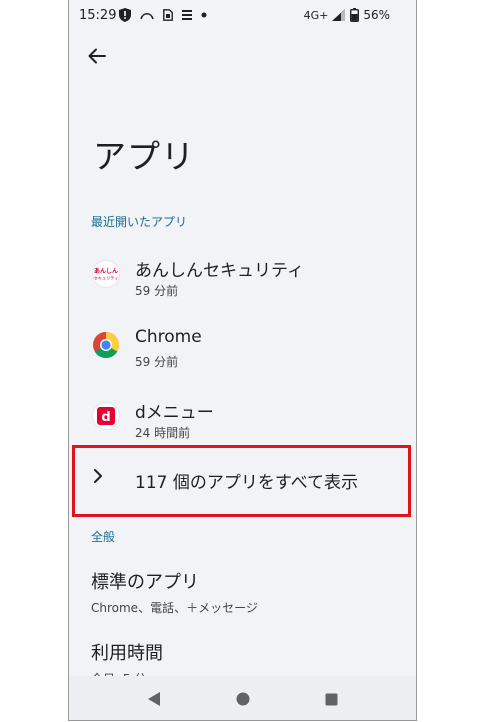  I want to click on square-recents-icon, so click(331, 699).